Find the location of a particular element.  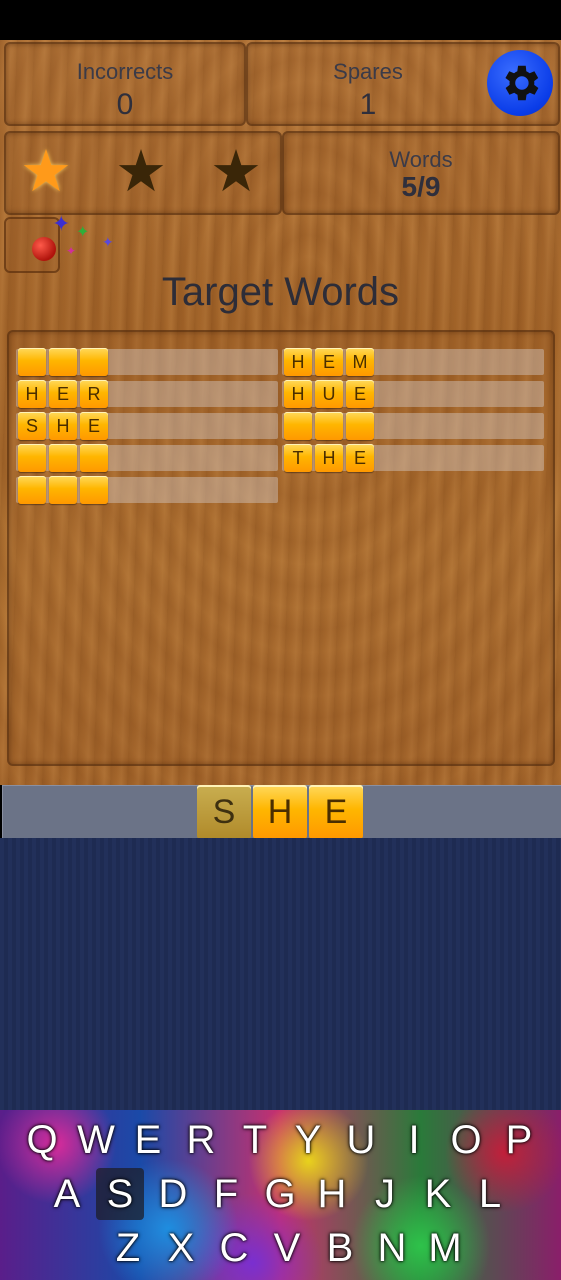

key-g: G is located at coordinates (280, 1194).